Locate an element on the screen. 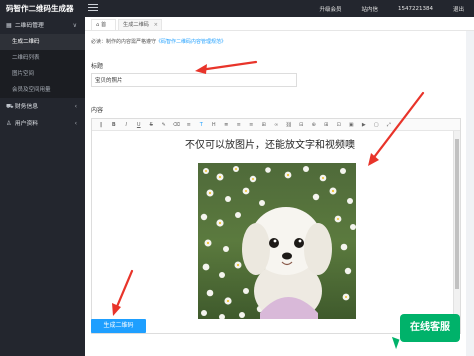  toolbar-align-center-icon: ≡ is located at coordinates (251, 125).